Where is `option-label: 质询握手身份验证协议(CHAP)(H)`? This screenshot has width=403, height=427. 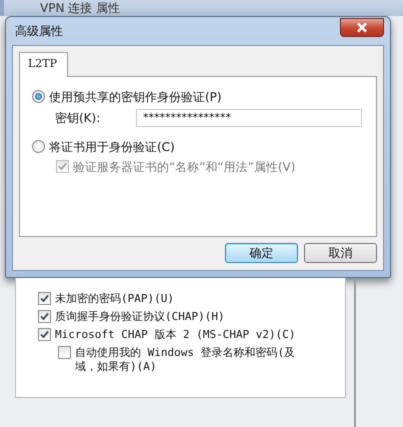 option-label: 质询握手身份验证协议(CHAP)(H) is located at coordinates (140, 317).